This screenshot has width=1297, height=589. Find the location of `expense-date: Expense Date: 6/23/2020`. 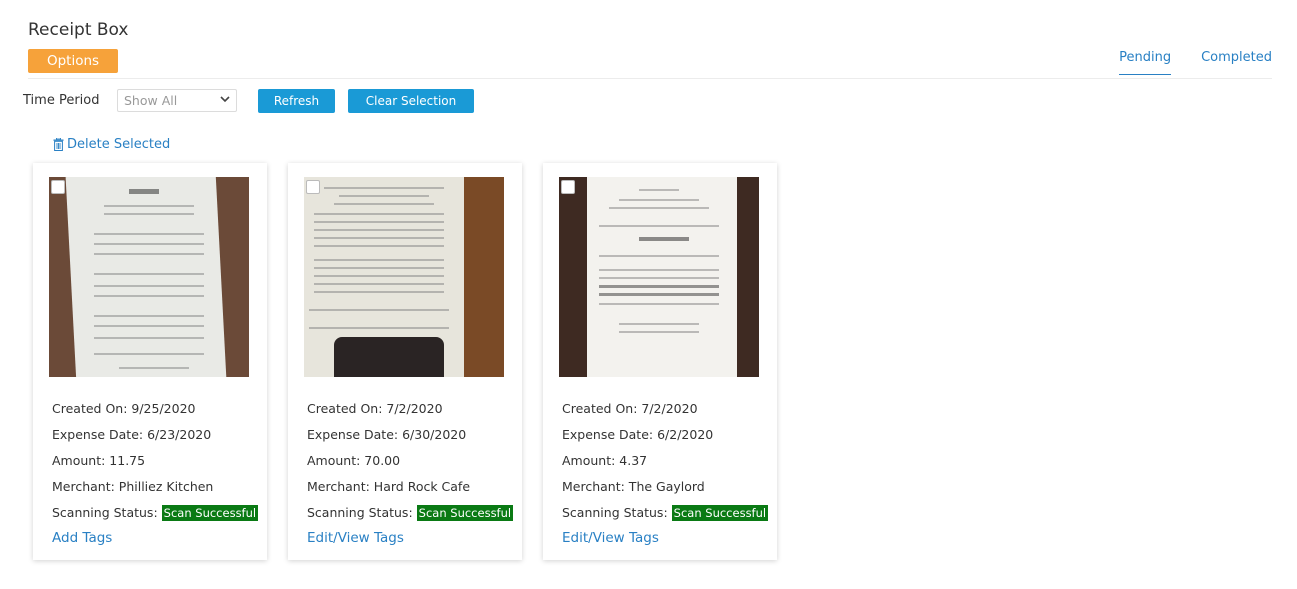

expense-date: Expense Date: 6/23/2020 is located at coordinates (132, 434).